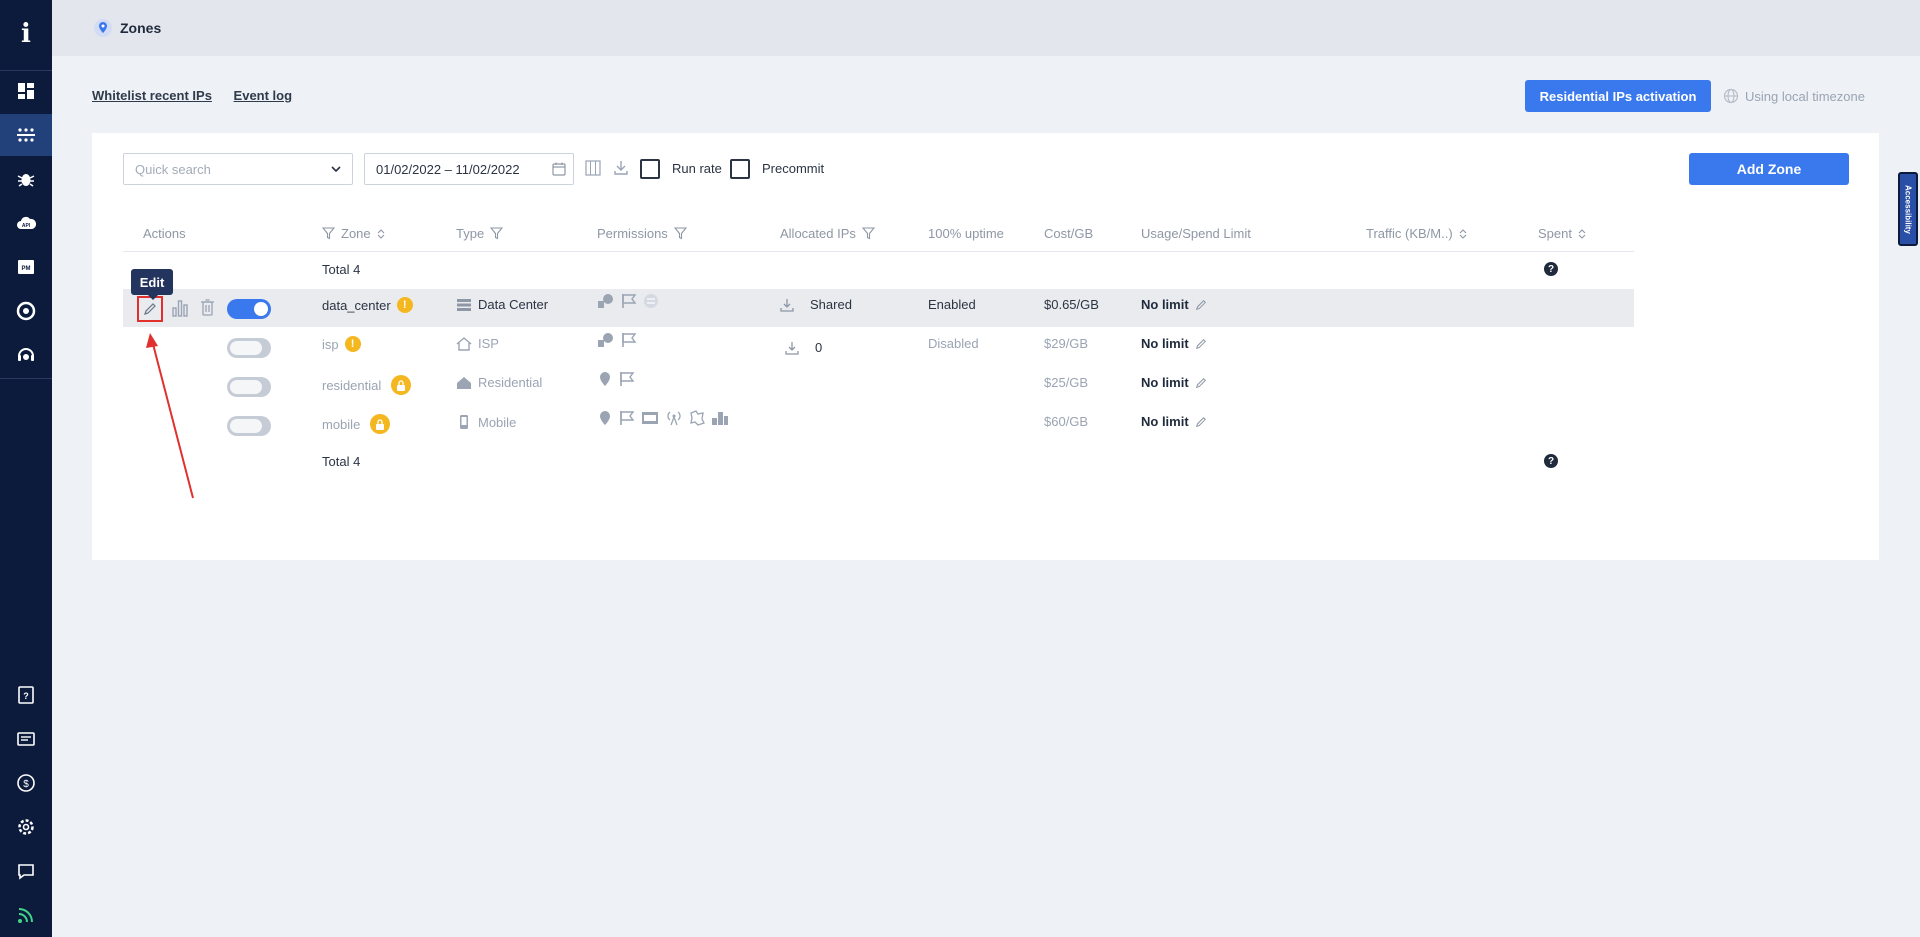 The height and width of the screenshot is (937, 1920). I want to click on server-icon, so click(464, 304).